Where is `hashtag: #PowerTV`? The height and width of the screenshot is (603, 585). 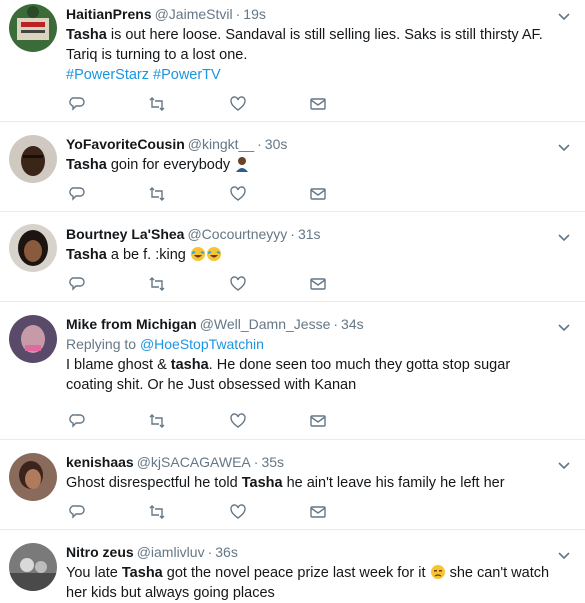 hashtag: #PowerTV is located at coordinates (187, 75).